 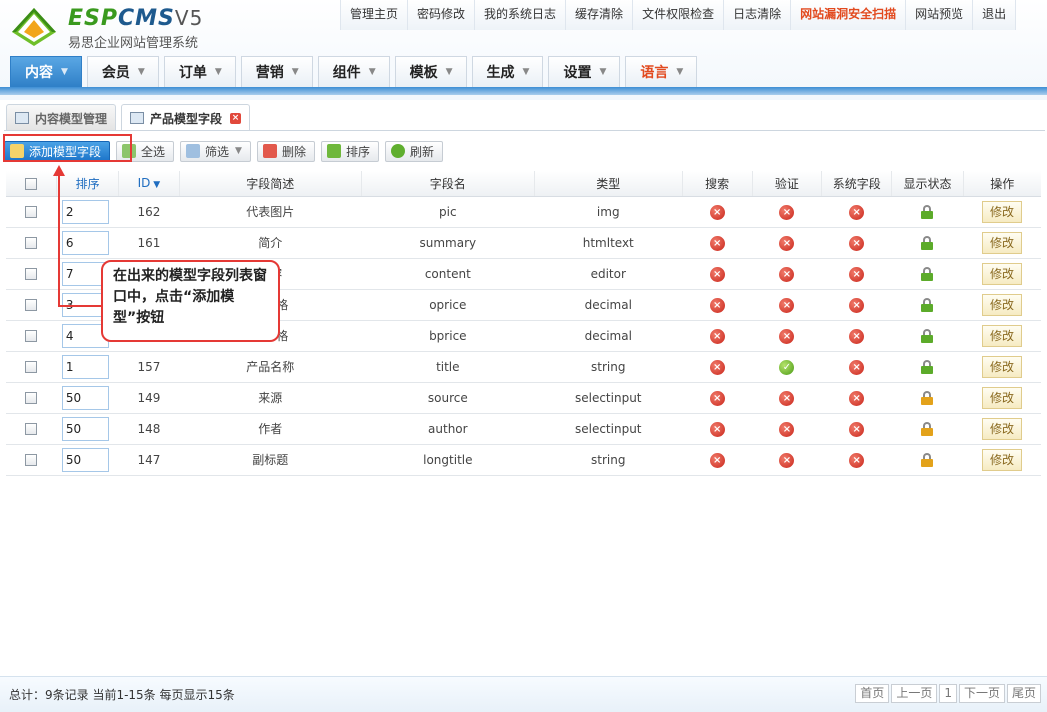 I want to click on top-nav-clear-log: 日志清除, so click(x=758, y=15).